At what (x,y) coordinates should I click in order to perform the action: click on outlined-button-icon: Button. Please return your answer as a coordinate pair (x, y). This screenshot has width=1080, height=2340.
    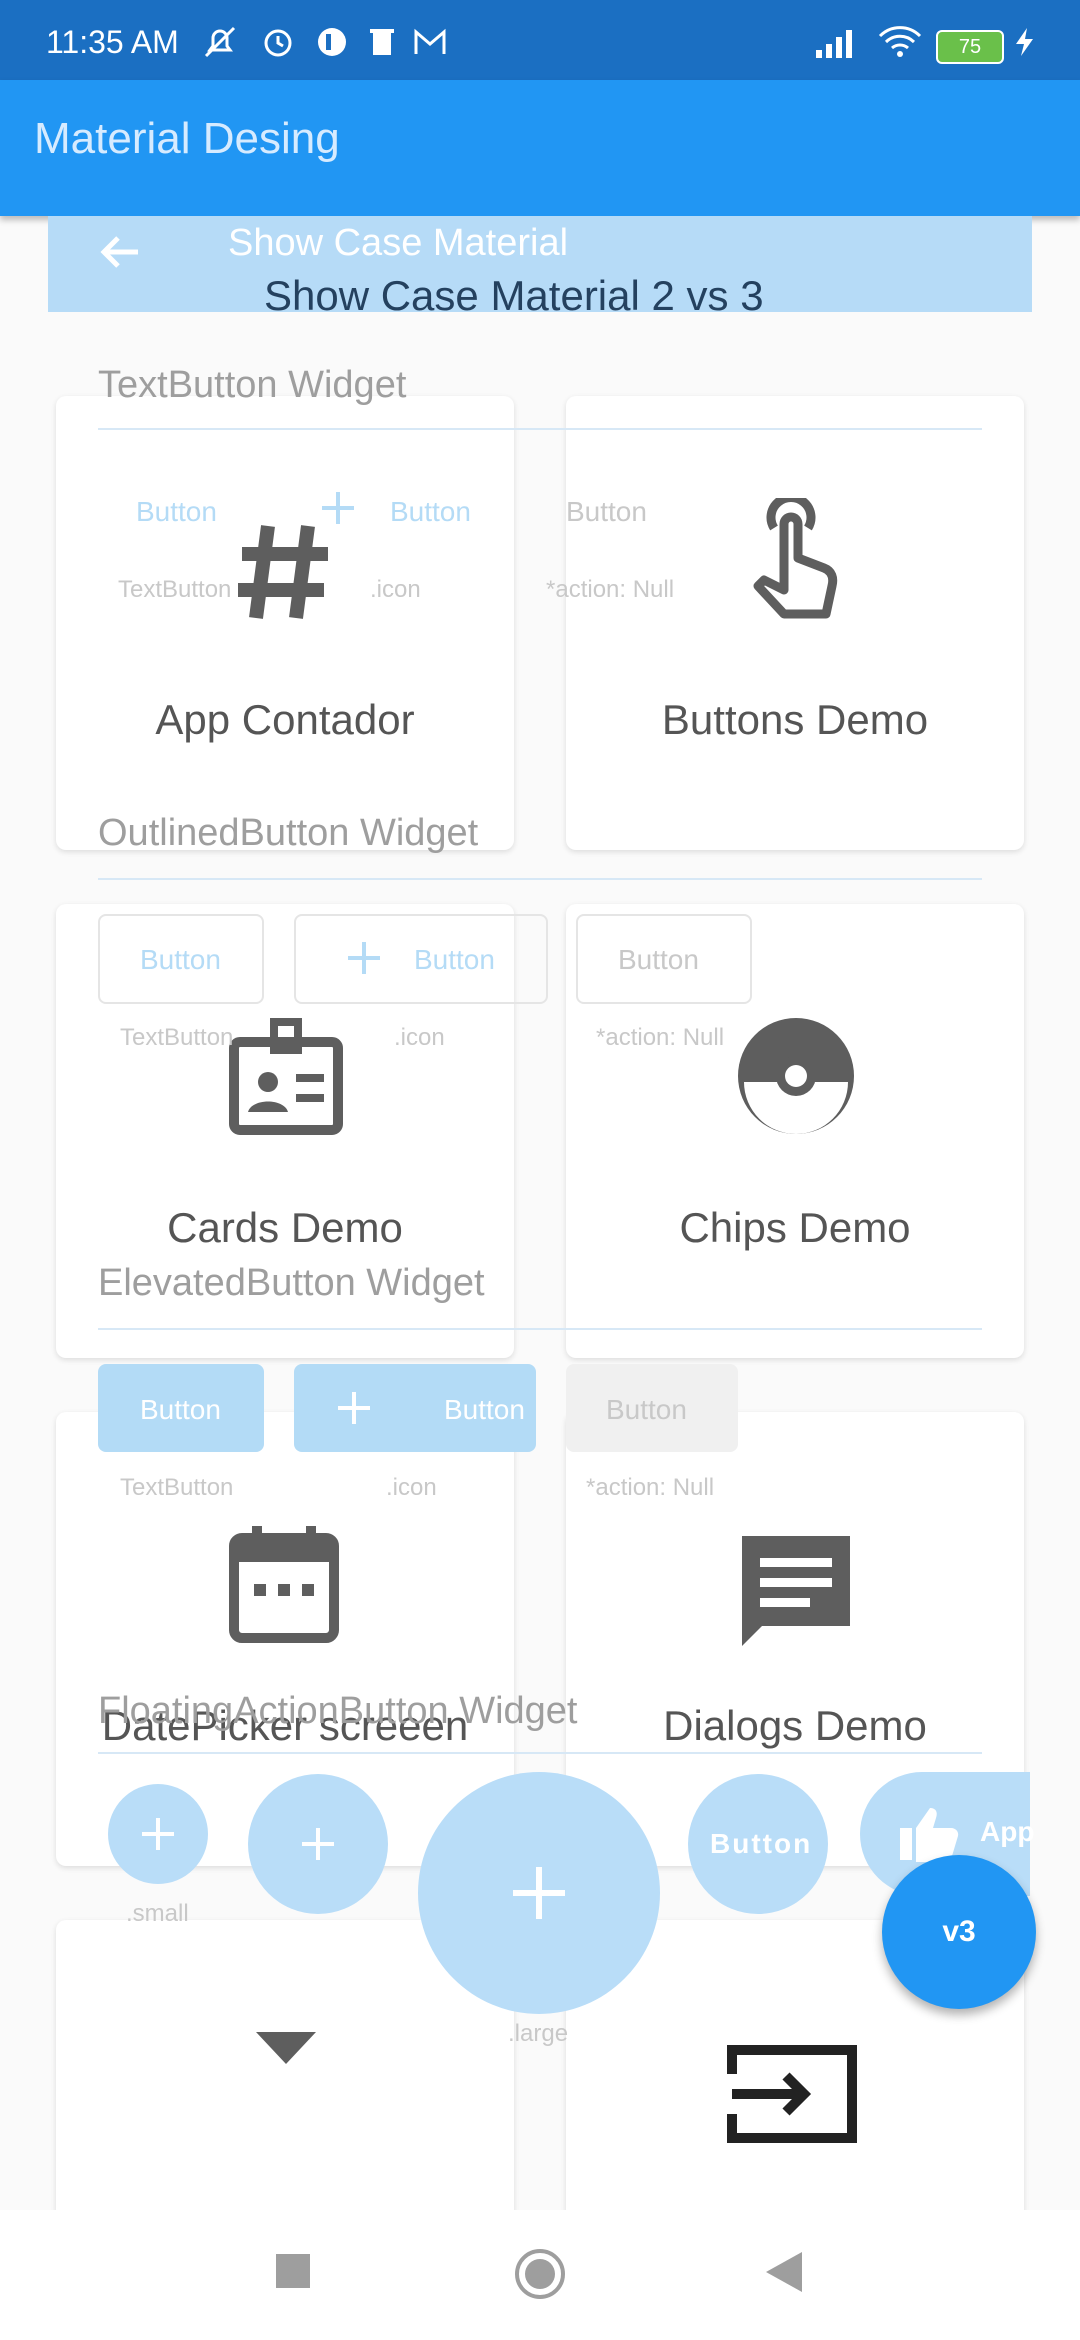
    Looking at the image, I should click on (421, 959).